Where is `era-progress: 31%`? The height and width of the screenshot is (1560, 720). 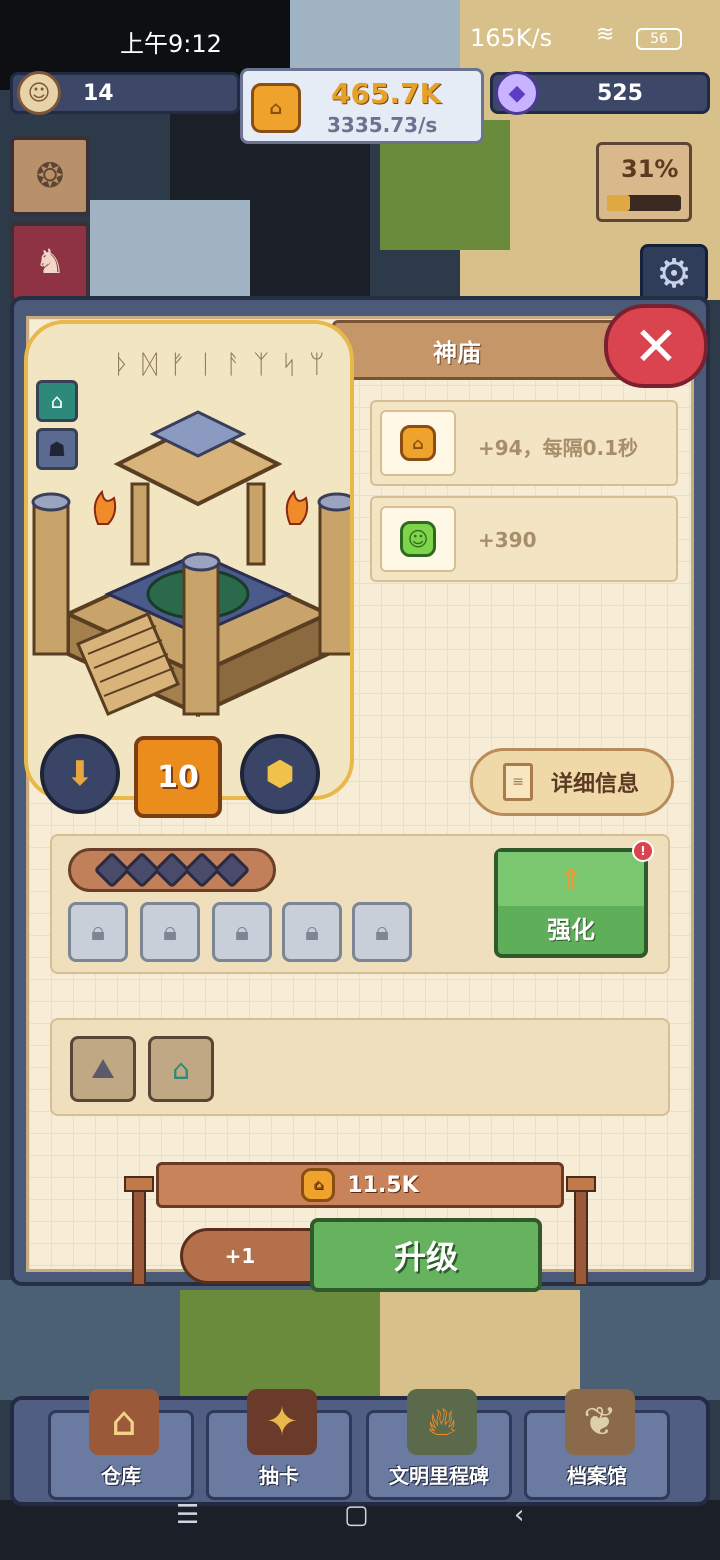 era-progress: 31% is located at coordinates (644, 182).